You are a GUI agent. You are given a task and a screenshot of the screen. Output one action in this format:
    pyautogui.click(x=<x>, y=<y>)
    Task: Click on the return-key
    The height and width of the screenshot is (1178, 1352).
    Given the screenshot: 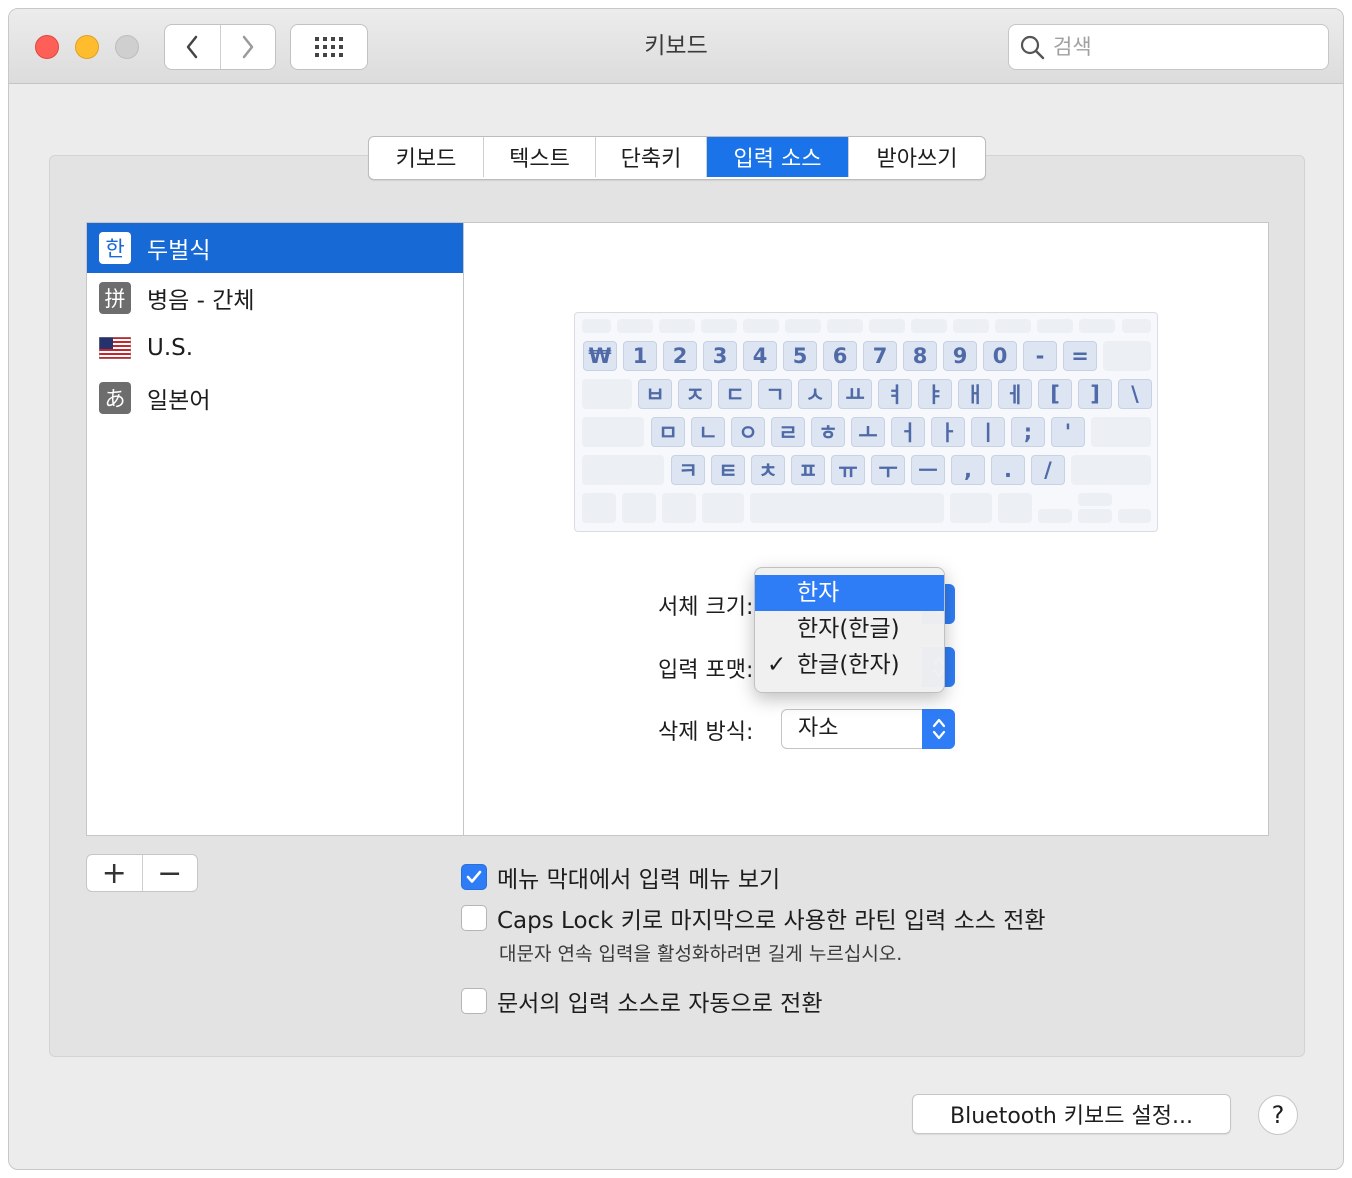 What is the action you would take?
    pyautogui.click(x=1121, y=432)
    